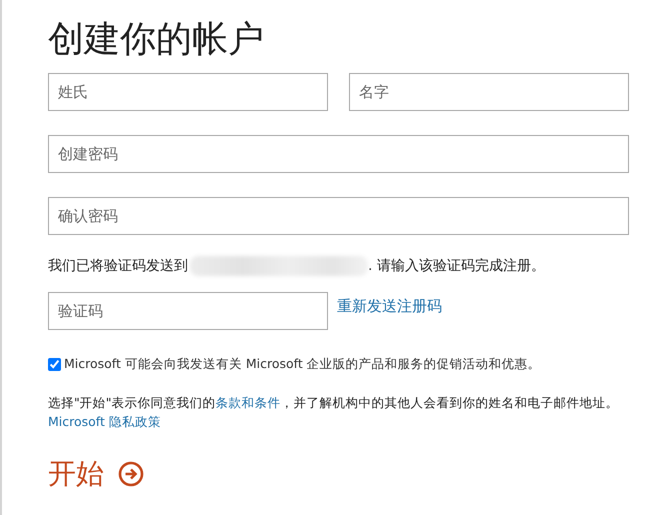 The height and width of the screenshot is (515, 655). Describe the element at coordinates (334, 403) in the screenshot. I see `terms-text: 选择"开始"表示你同意我们的条款和条件，并了解机构中的其他人会看到你的姓名和电子邮件地址。` at that location.